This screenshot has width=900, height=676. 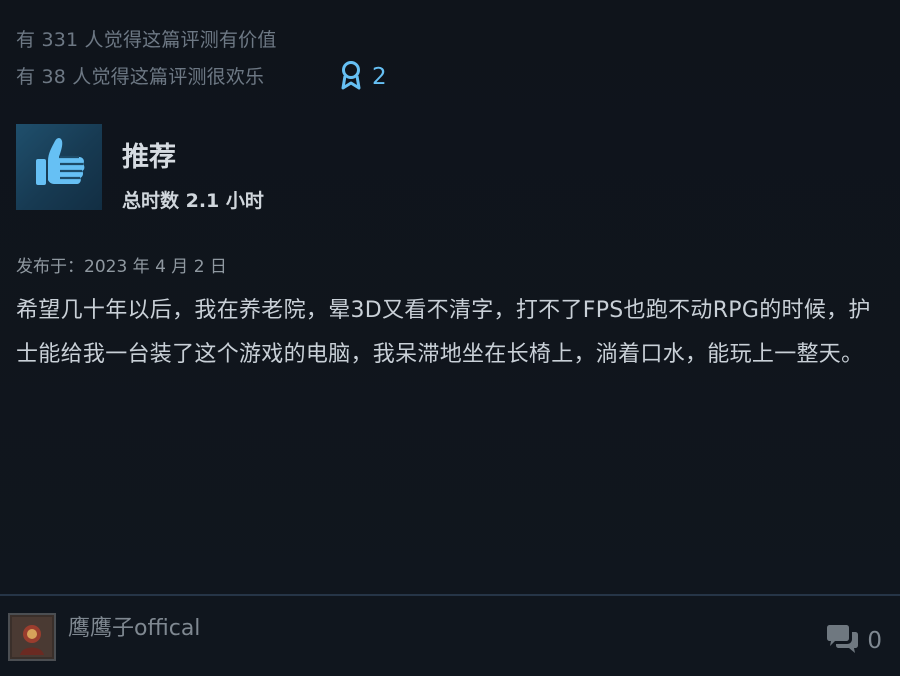 I want to click on award-ribbon-icon, so click(x=351, y=77).